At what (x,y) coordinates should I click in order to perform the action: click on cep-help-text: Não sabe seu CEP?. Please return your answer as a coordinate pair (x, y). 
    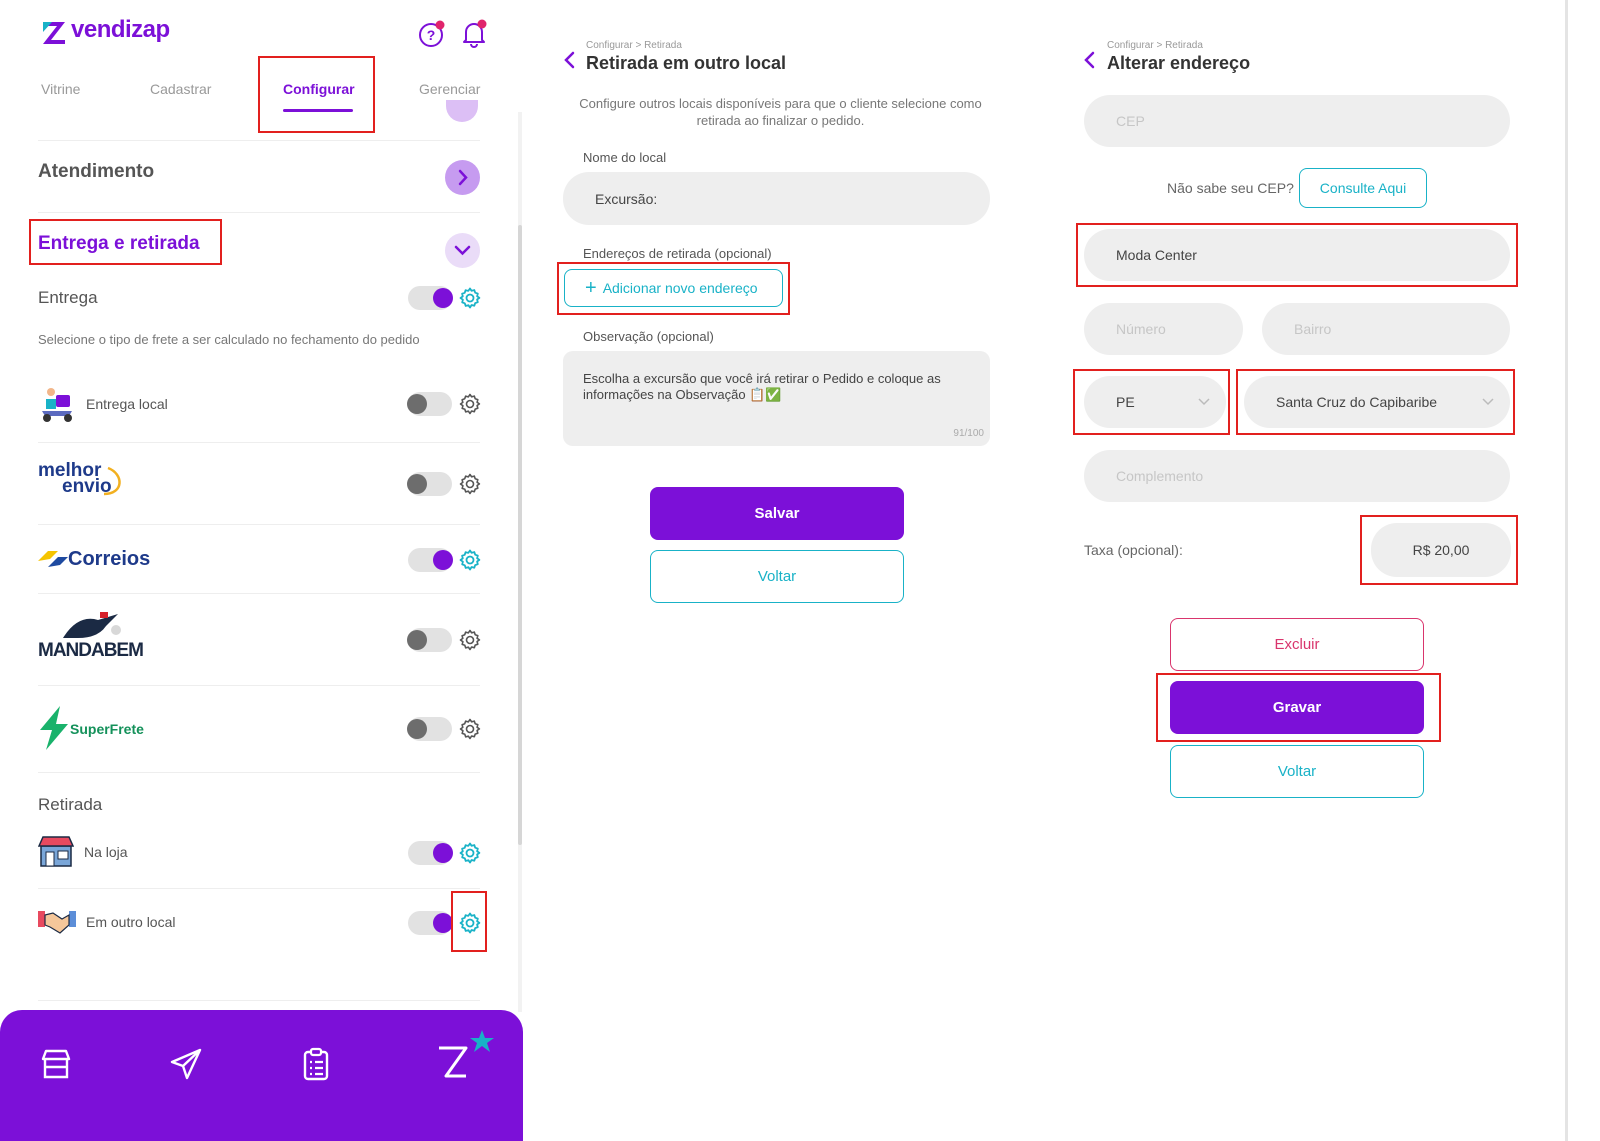
    Looking at the image, I should click on (1230, 188).